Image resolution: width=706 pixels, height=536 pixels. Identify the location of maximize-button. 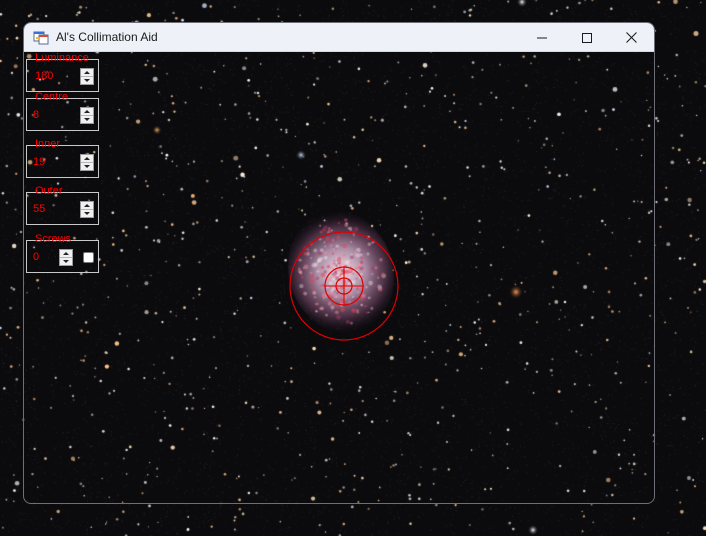
(586, 37).